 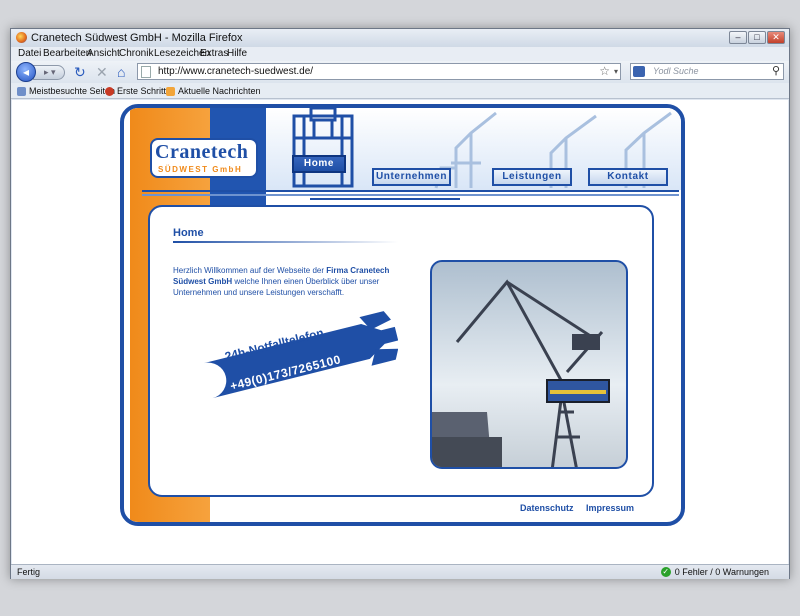 What do you see at coordinates (80, 72) in the screenshot?
I see `reload-icon: ↻` at bounding box center [80, 72].